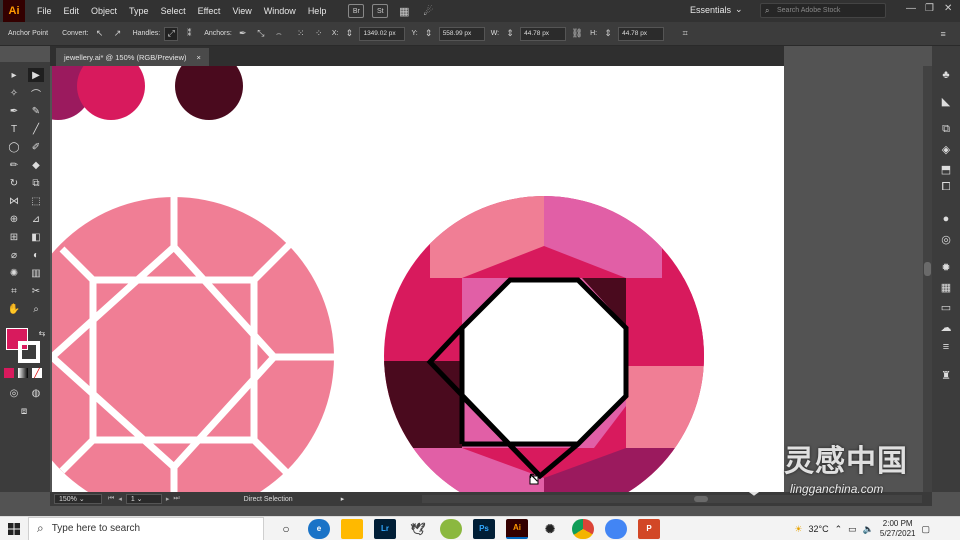  What do you see at coordinates (404, 11) in the screenshot?
I see `arrange-documents-icon: ▦` at bounding box center [404, 11].